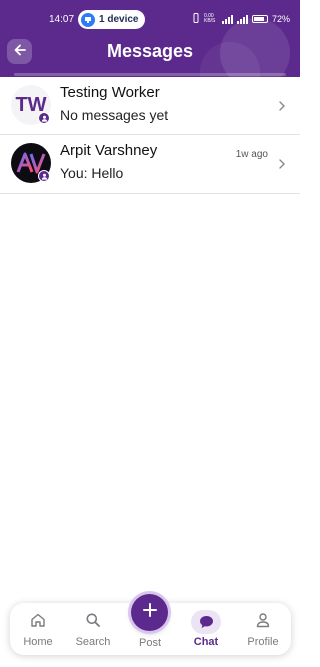  I want to click on status-bar: 14:07 1 device 0.00 KB/S 72%, so click(150, 19).